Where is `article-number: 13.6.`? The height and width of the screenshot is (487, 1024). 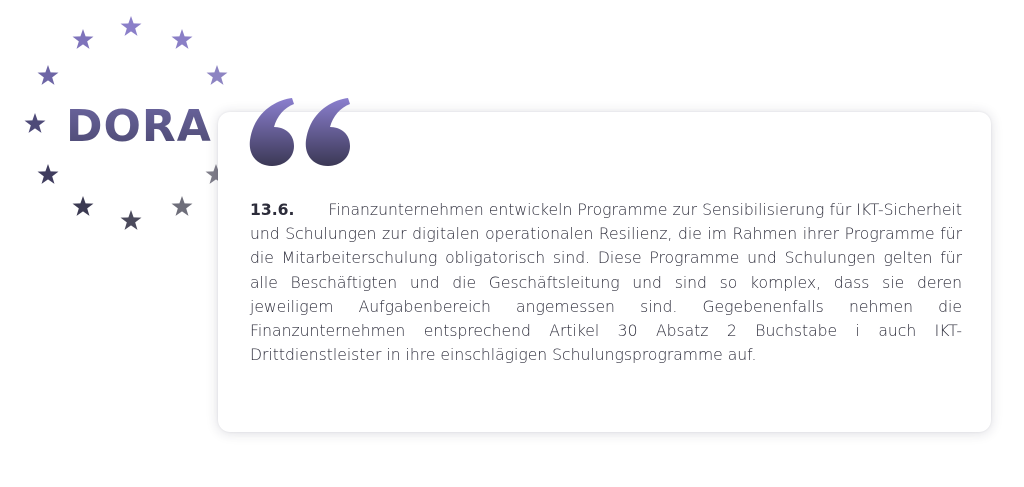
article-number: 13.6. is located at coordinates (272, 210).